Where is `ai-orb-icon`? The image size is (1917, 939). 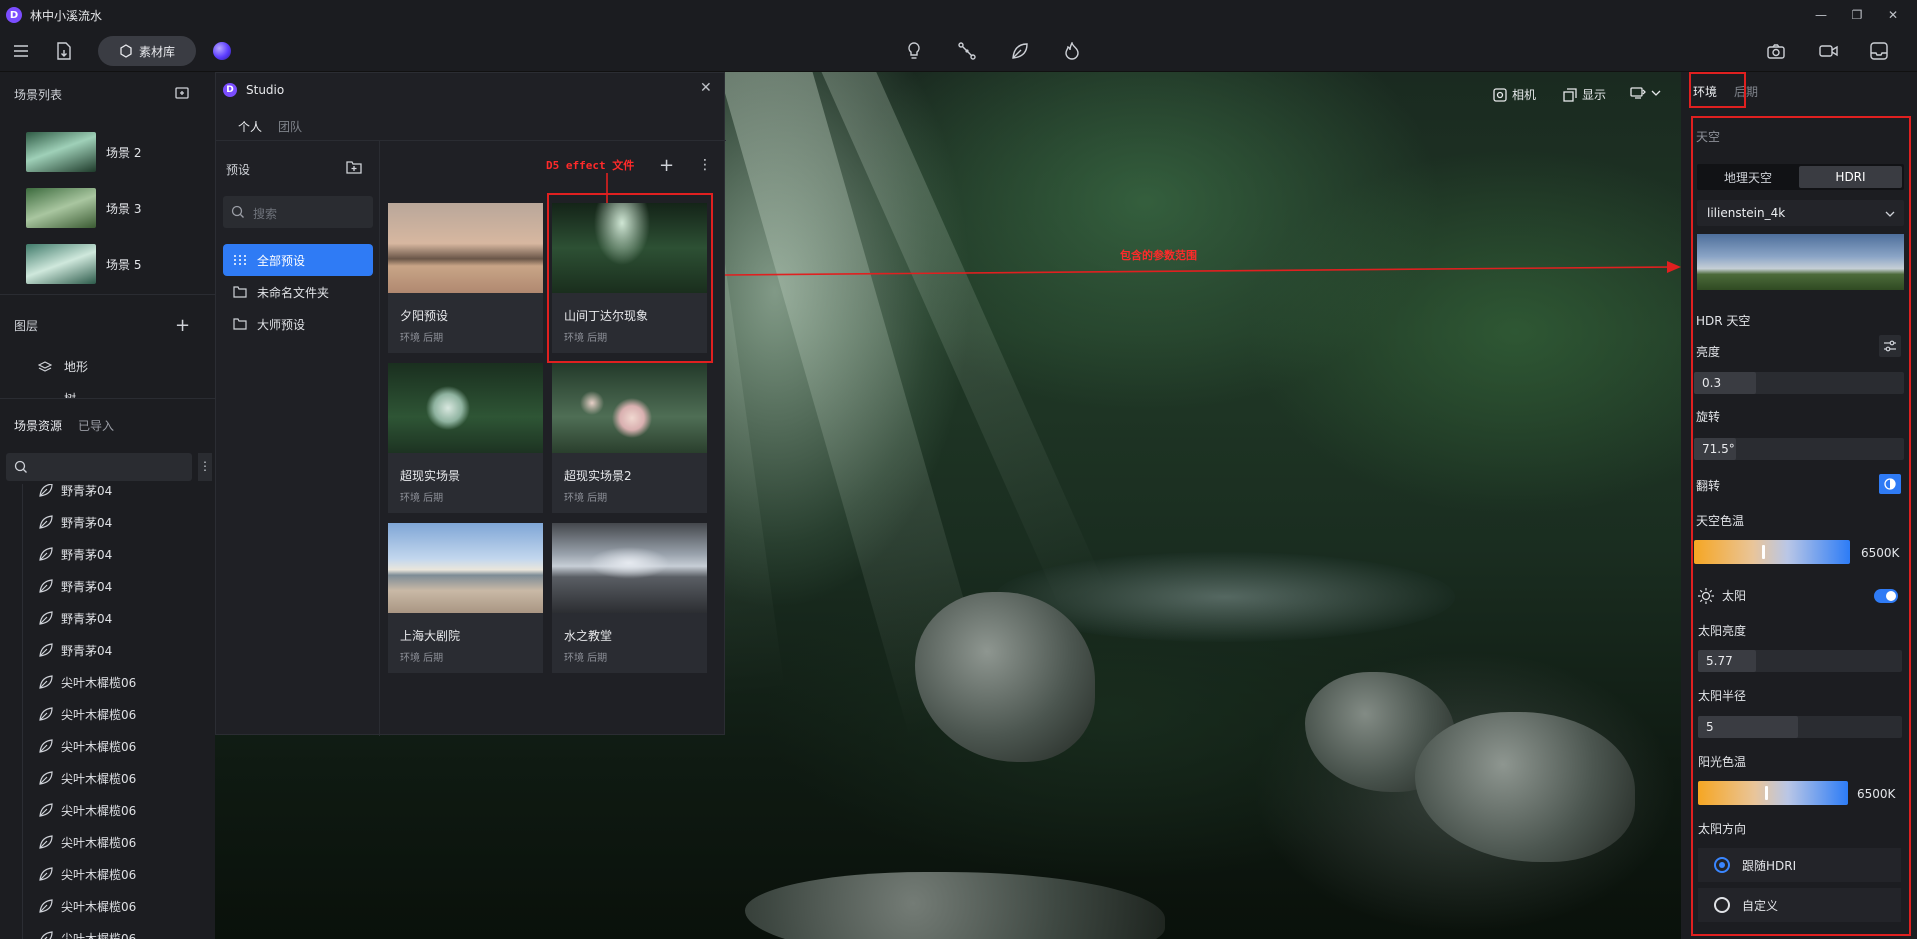 ai-orb-icon is located at coordinates (222, 51).